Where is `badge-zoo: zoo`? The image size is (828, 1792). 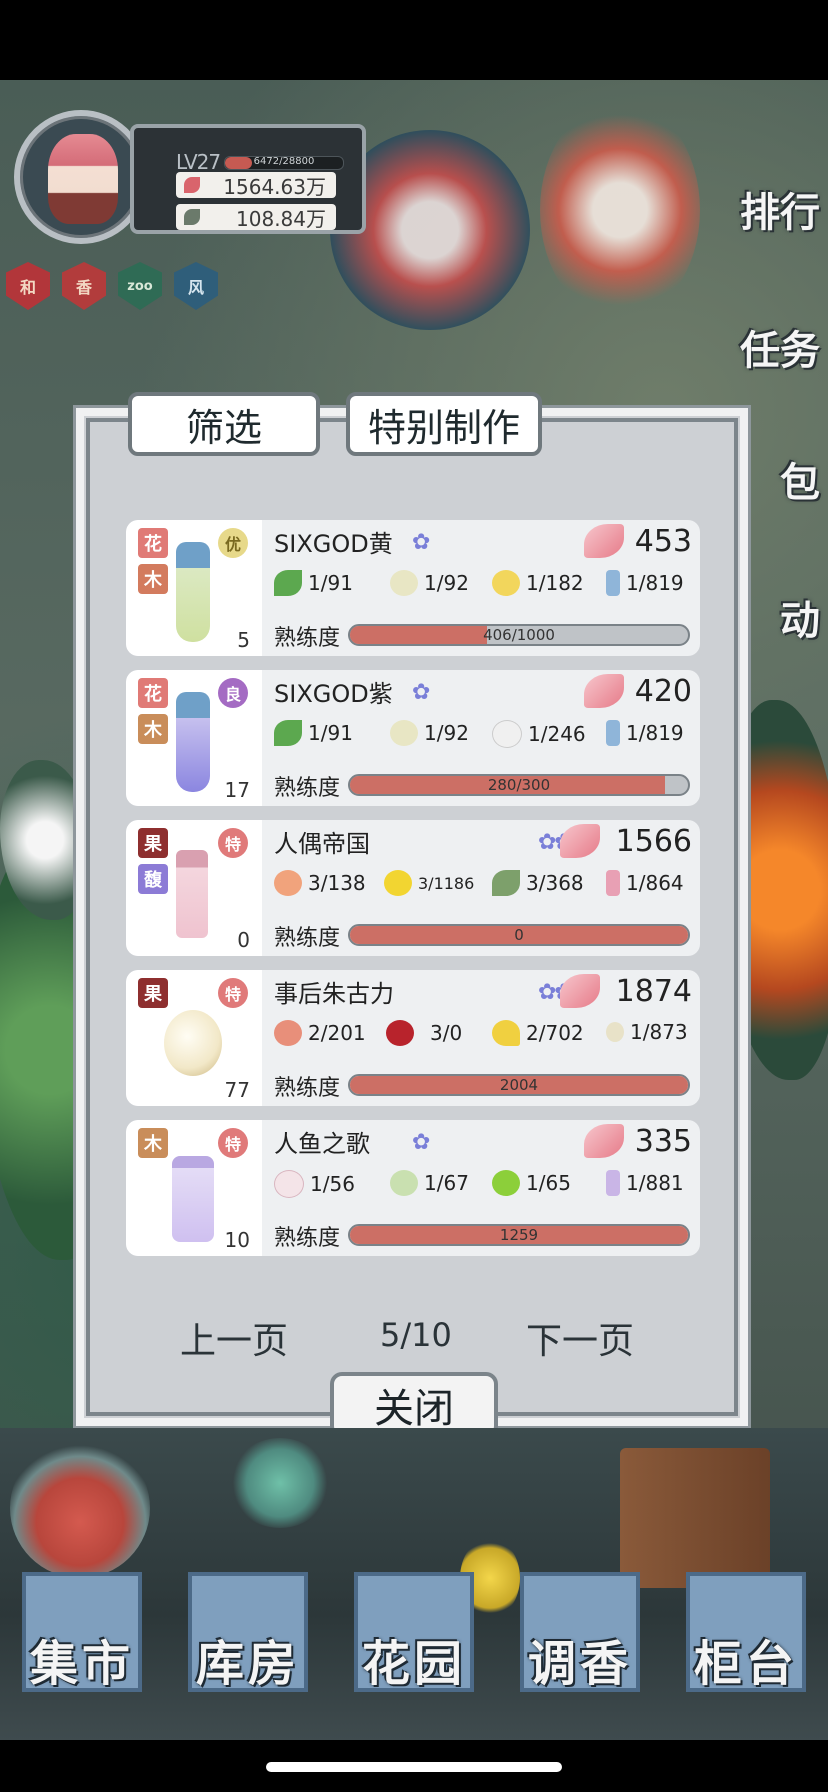
badge-zoo: zoo is located at coordinates (140, 286).